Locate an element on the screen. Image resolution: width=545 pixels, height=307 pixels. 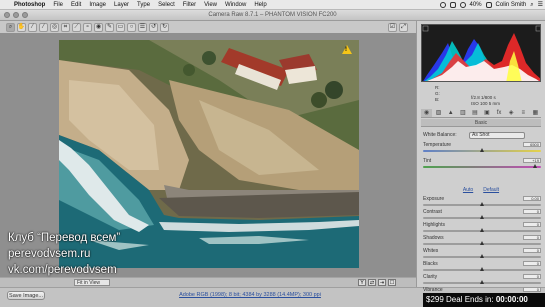
red-eye-tool-icon: ◉ is located at coordinates (98, 27).